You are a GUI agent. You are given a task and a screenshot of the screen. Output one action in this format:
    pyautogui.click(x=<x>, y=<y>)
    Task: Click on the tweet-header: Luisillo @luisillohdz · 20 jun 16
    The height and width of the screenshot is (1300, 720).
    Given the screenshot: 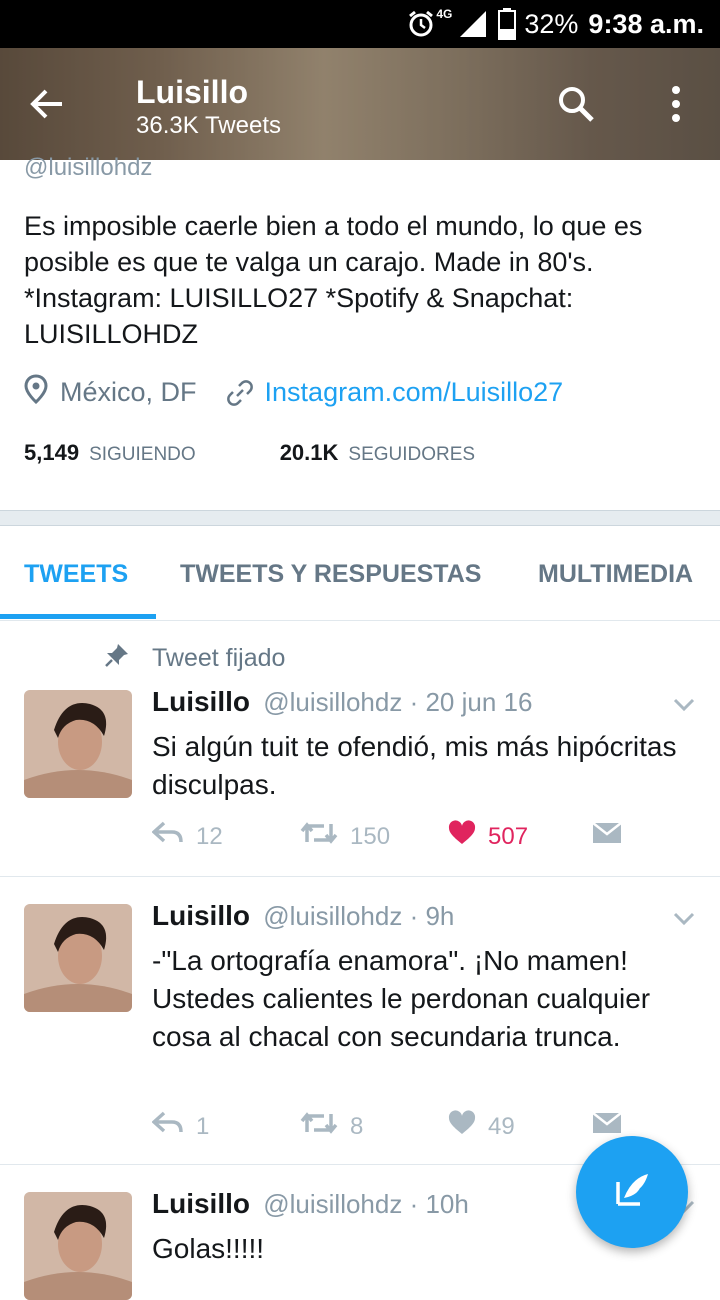 What is the action you would take?
    pyautogui.click(x=342, y=702)
    